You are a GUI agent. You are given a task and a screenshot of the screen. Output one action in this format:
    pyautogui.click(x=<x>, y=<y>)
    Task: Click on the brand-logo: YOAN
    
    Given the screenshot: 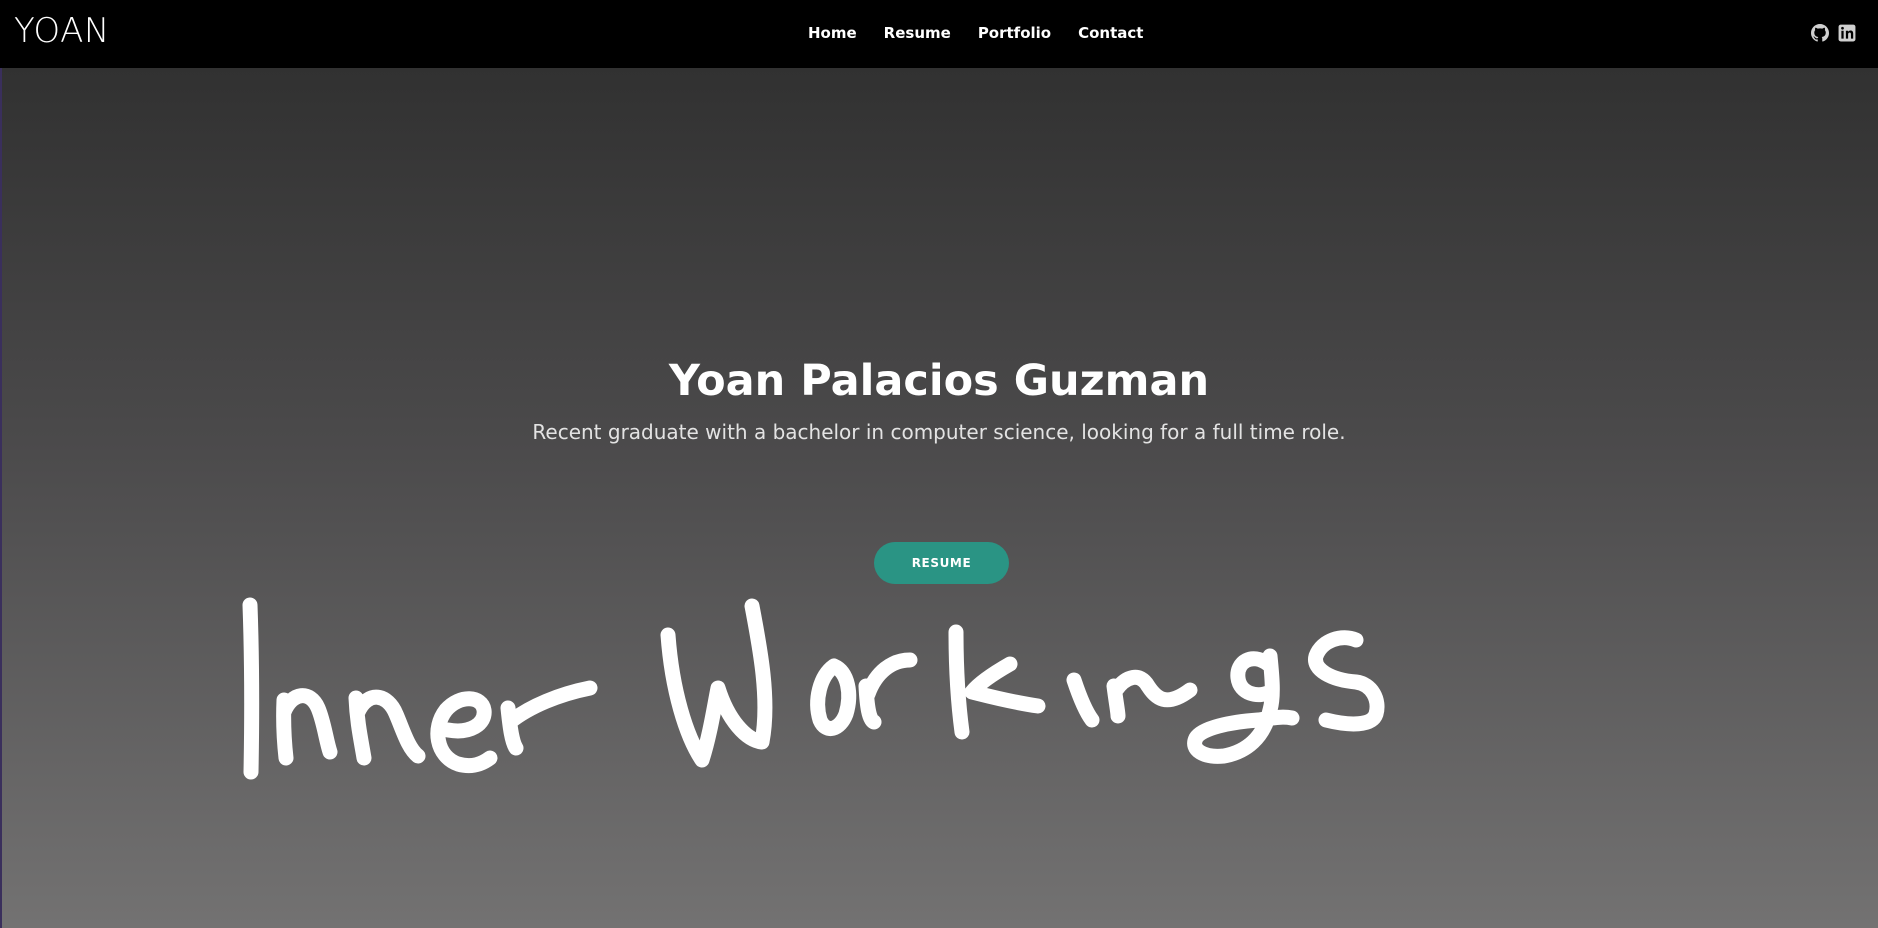 What is the action you would take?
    pyautogui.click(x=62, y=31)
    